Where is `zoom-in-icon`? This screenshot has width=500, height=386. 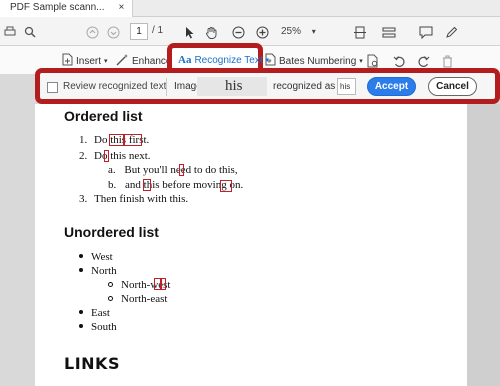
zoom-in-icon is located at coordinates (262, 32).